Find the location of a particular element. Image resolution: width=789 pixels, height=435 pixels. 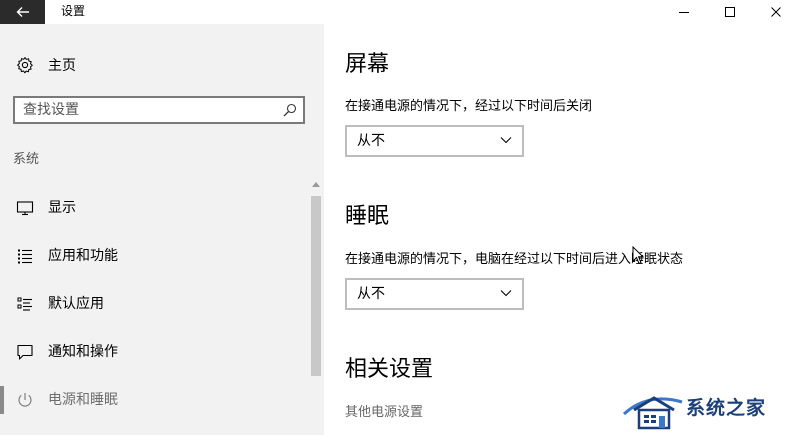

message-icon is located at coordinates (25, 352).